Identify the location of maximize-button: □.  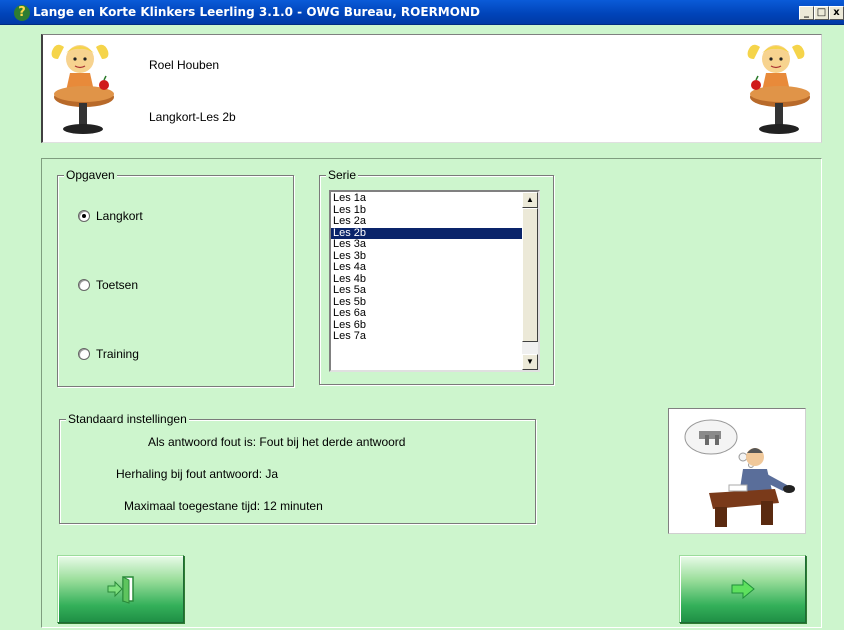
(821, 13).